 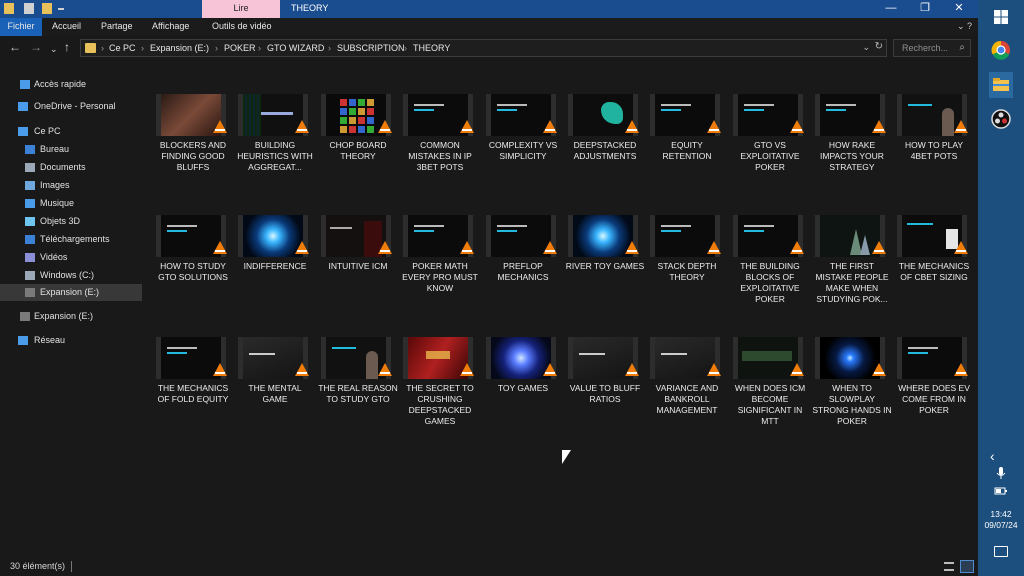 I want to click on close-button: ✕, so click(x=959, y=9).